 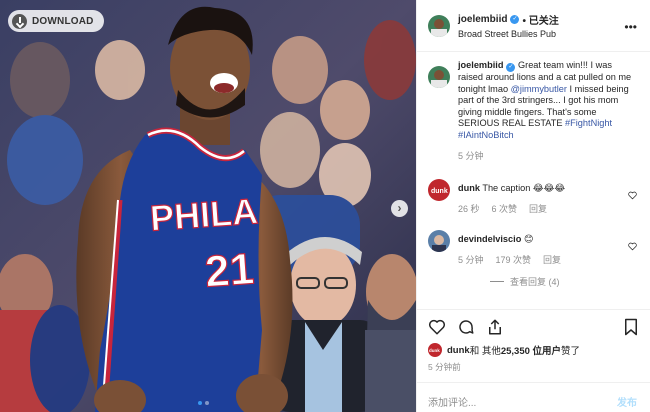 I want to click on comment-text: 😊, so click(x=527, y=238).